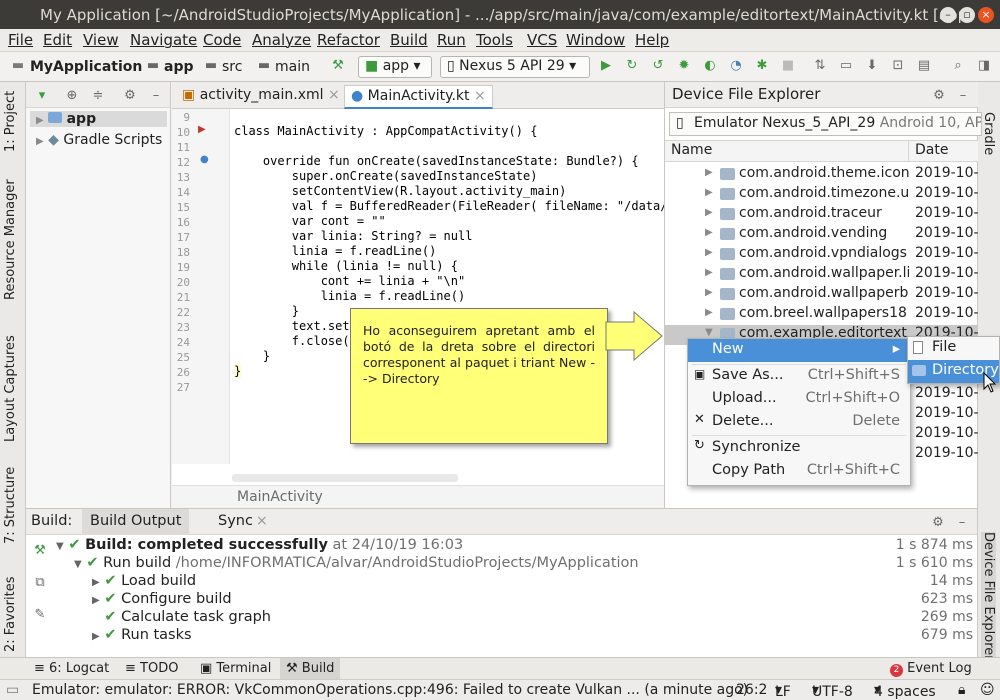 This screenshot has width=1000, height=700. What do you see at coordinates (534, 635) in the screenshot?
I see `build-row: ▶ ✔ Run tasks 679 ms` at bounding box center [534, 635].